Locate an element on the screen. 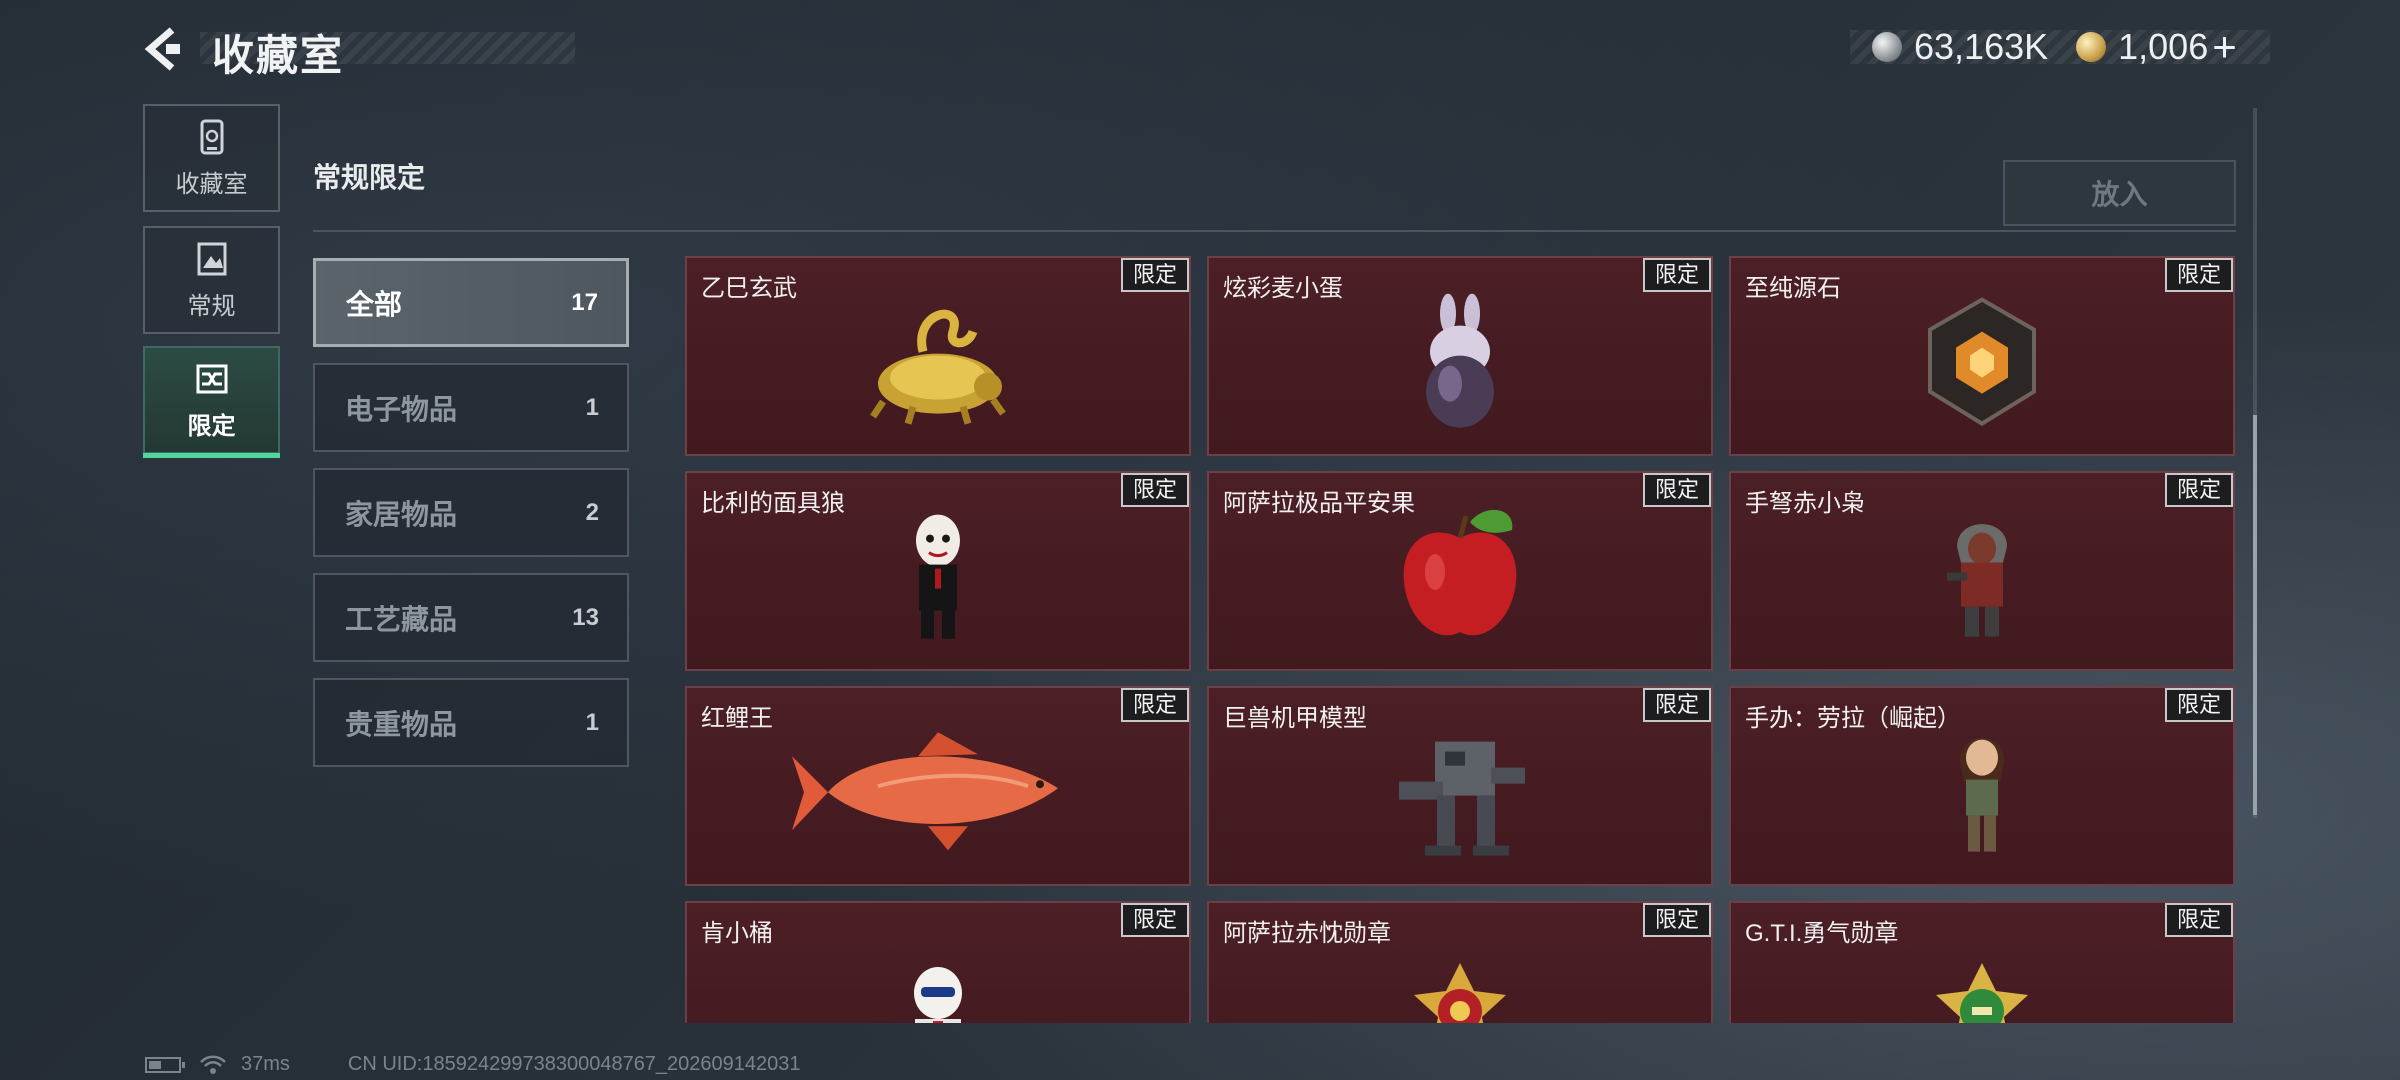  category-electronics: 电子物品 1 is located at coordinates (471, 407).